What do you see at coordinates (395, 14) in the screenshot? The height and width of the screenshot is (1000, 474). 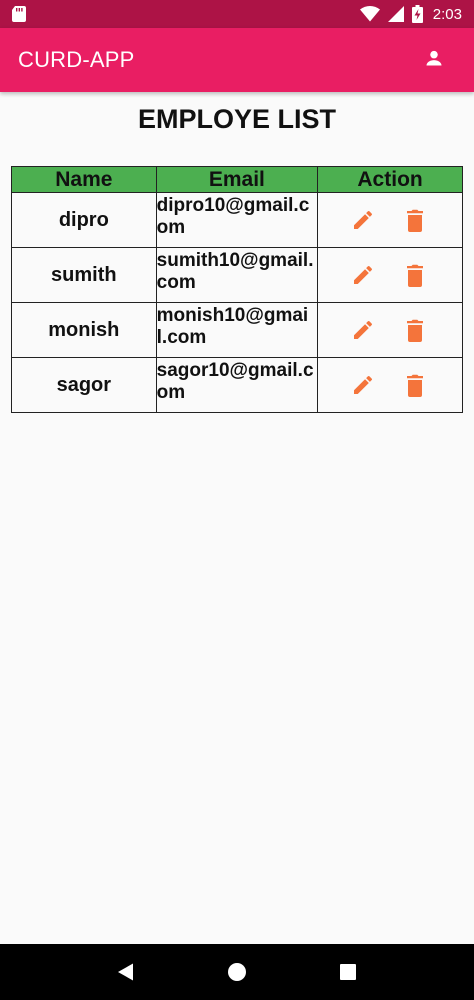 I see `signal-icon` at bounding box center [395, 14].